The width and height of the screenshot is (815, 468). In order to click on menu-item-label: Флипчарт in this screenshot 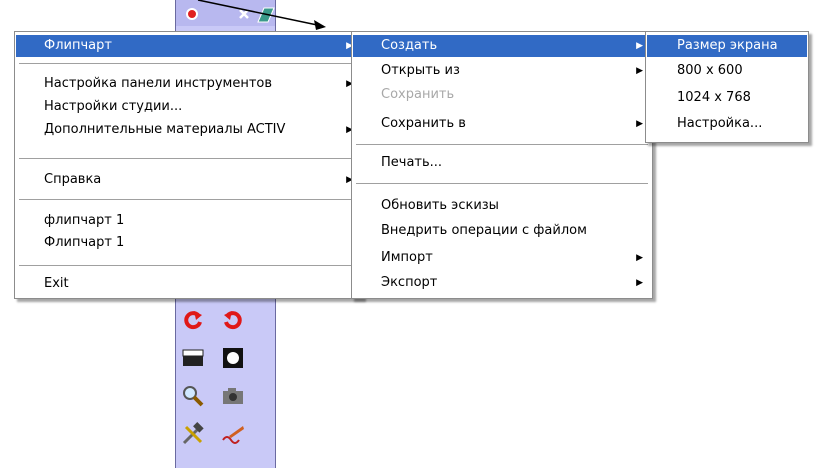, I will do `click(78, 45)`.